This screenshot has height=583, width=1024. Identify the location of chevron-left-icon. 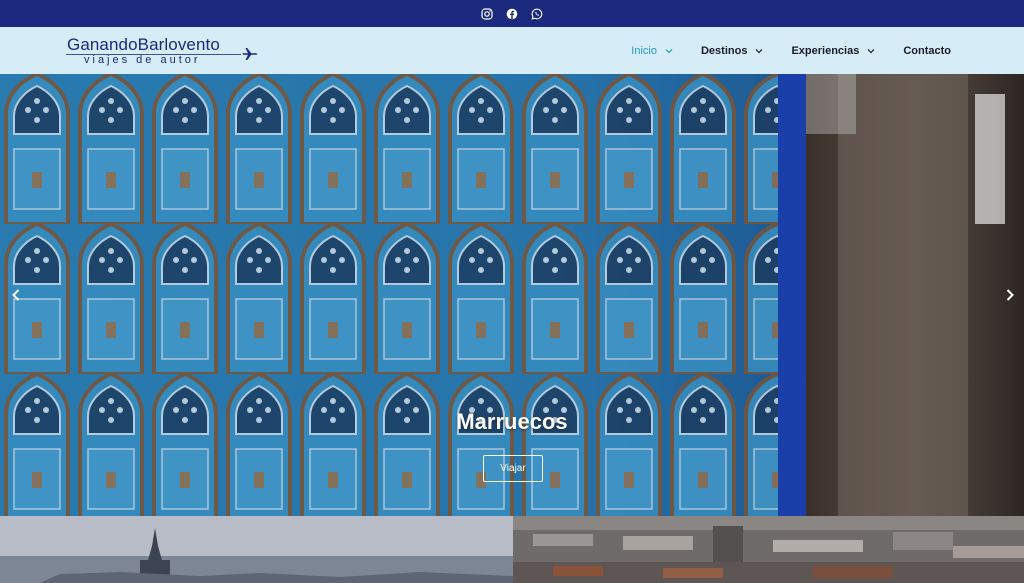
(16, 295).